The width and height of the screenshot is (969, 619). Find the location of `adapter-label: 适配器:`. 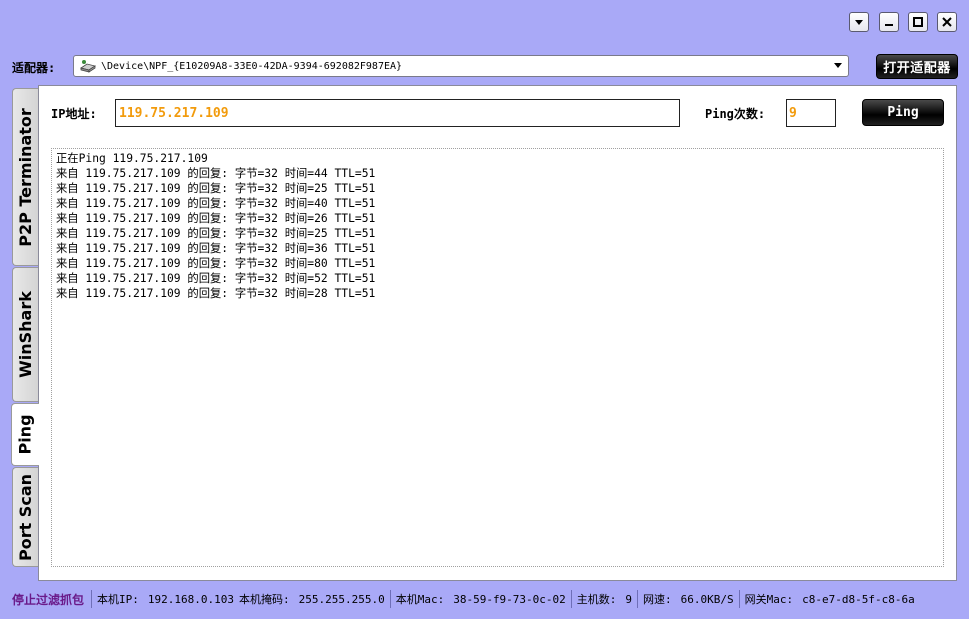

adapter-label: 适配器: is located at coordinates (34, 68).